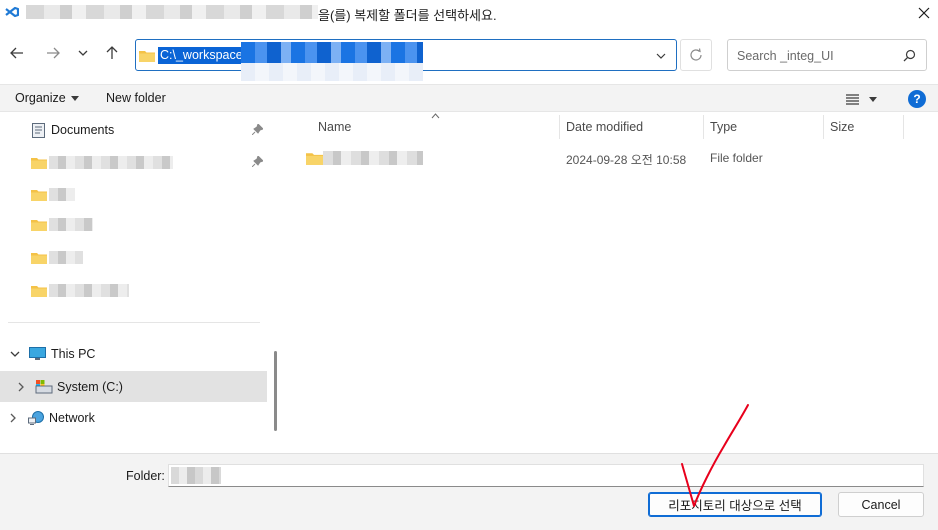  I want to click on navigation-bar: C:\_workspace\ Search _integ_UI, so click(469, 57).